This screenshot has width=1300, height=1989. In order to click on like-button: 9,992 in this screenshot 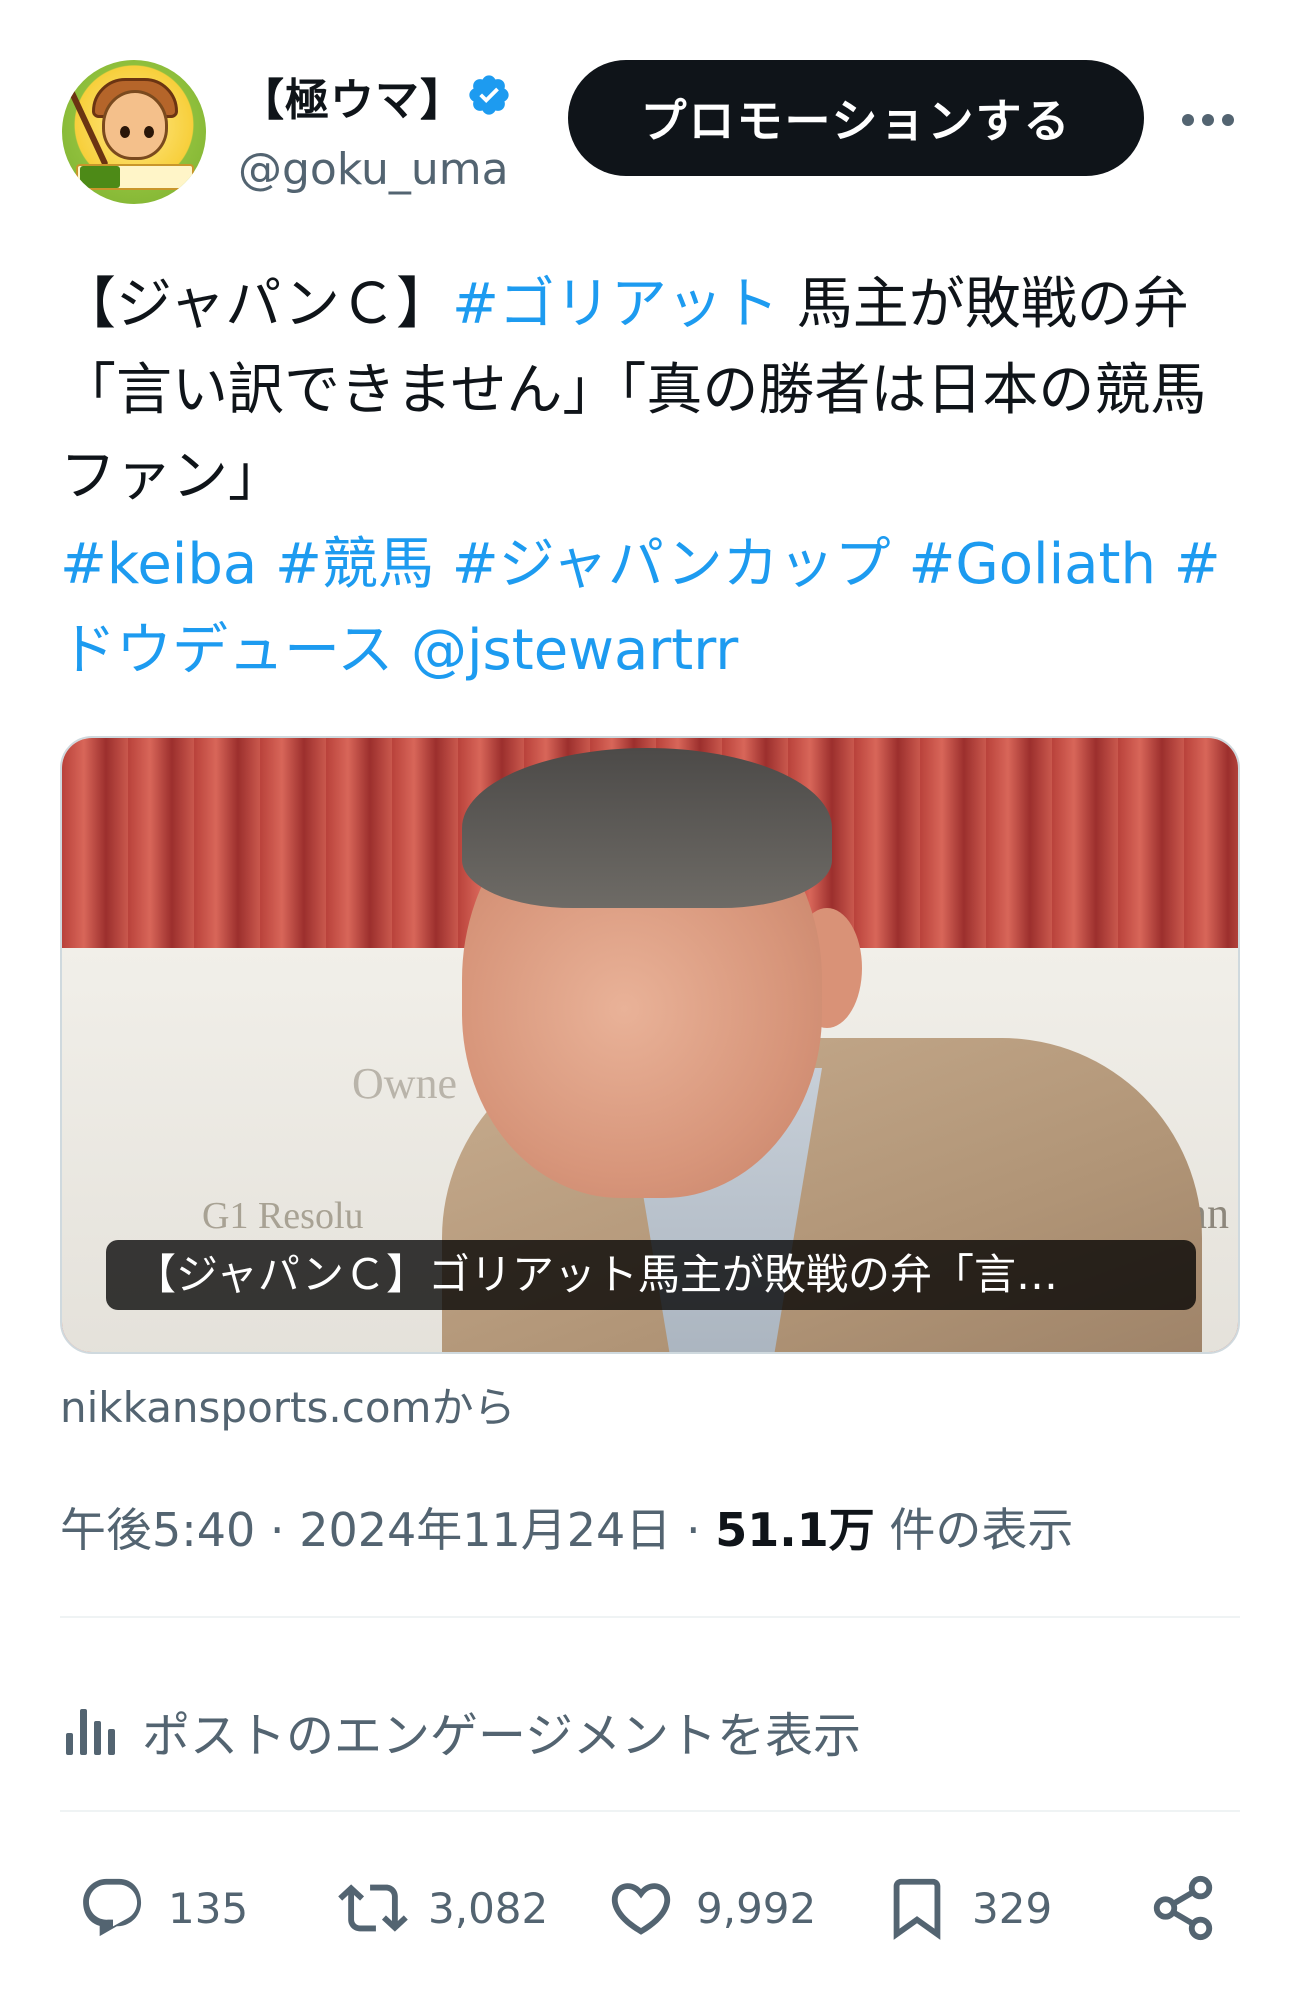, I will do `click(711, 1908)`.